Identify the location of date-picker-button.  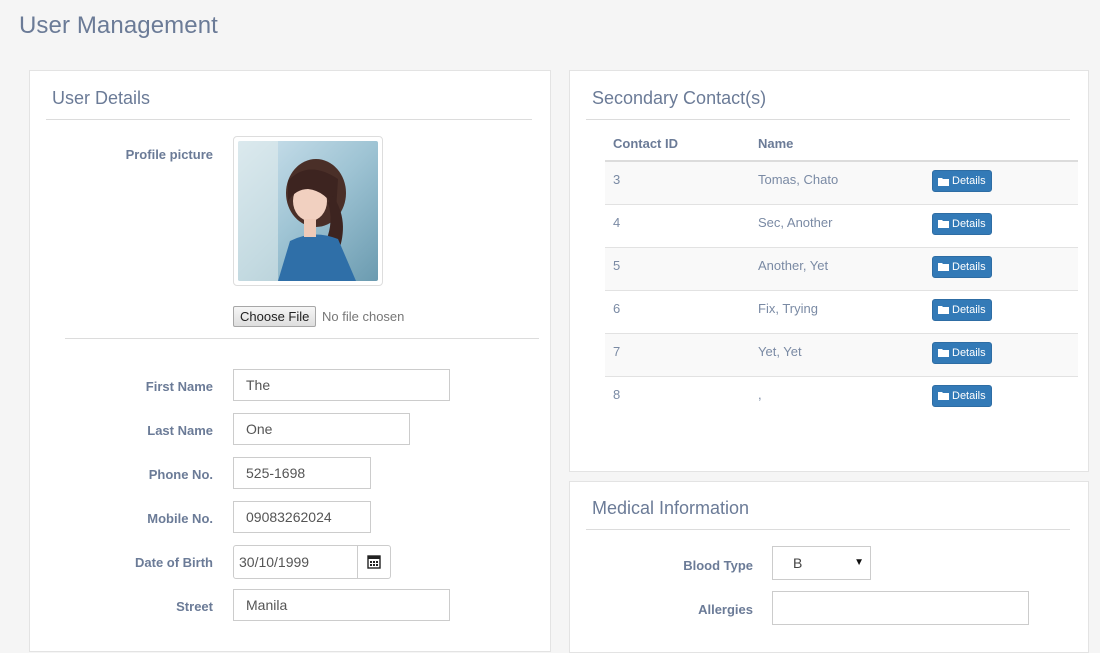
(374, 562).